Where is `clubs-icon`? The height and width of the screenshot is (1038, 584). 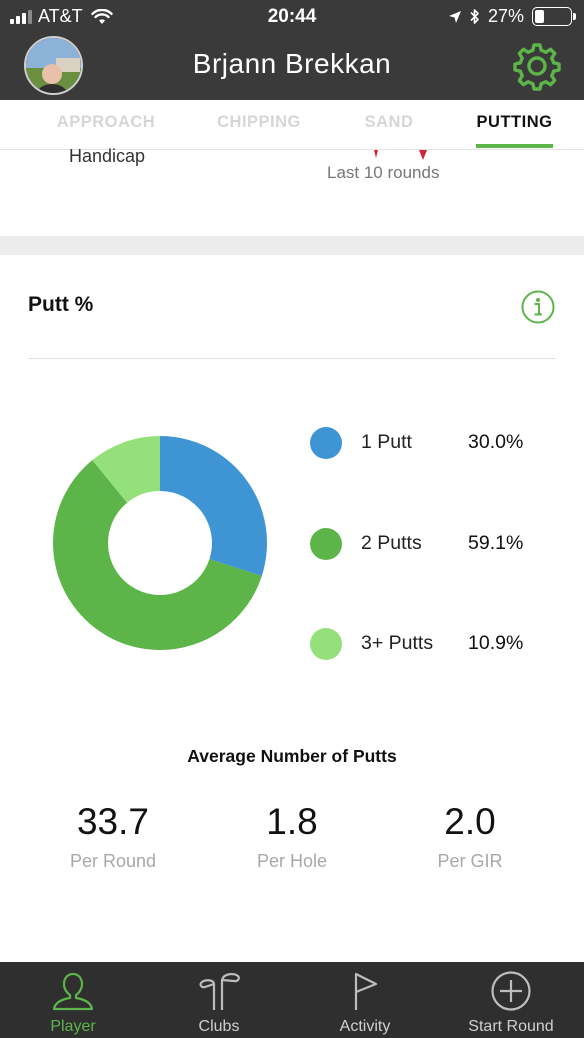
clubs-icon is located at coordinates (219, 991).